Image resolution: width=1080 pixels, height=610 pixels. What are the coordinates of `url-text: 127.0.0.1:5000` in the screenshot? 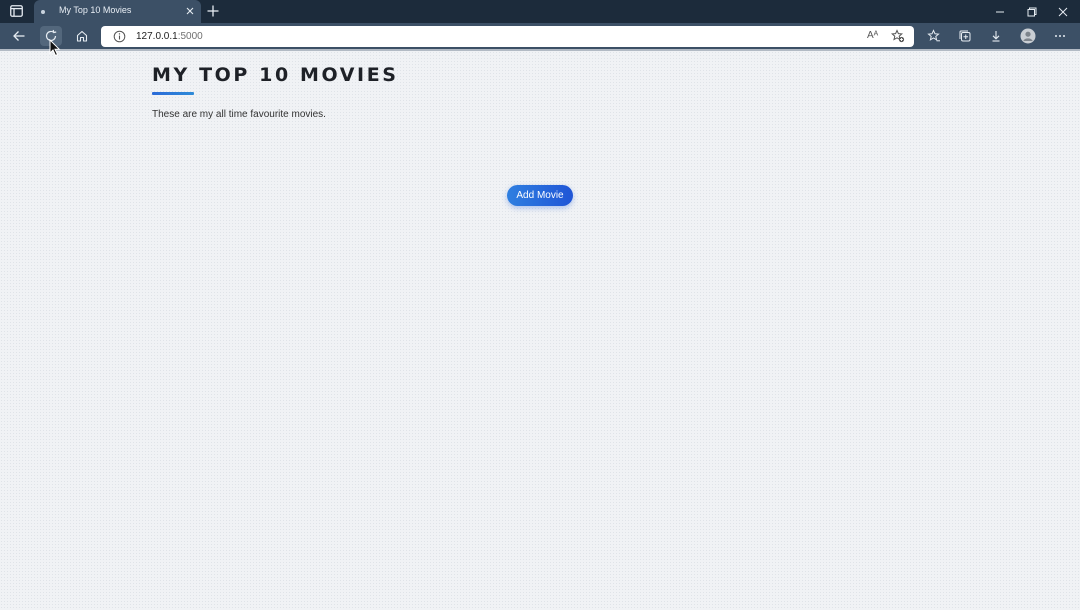 It's located at (169, 36).